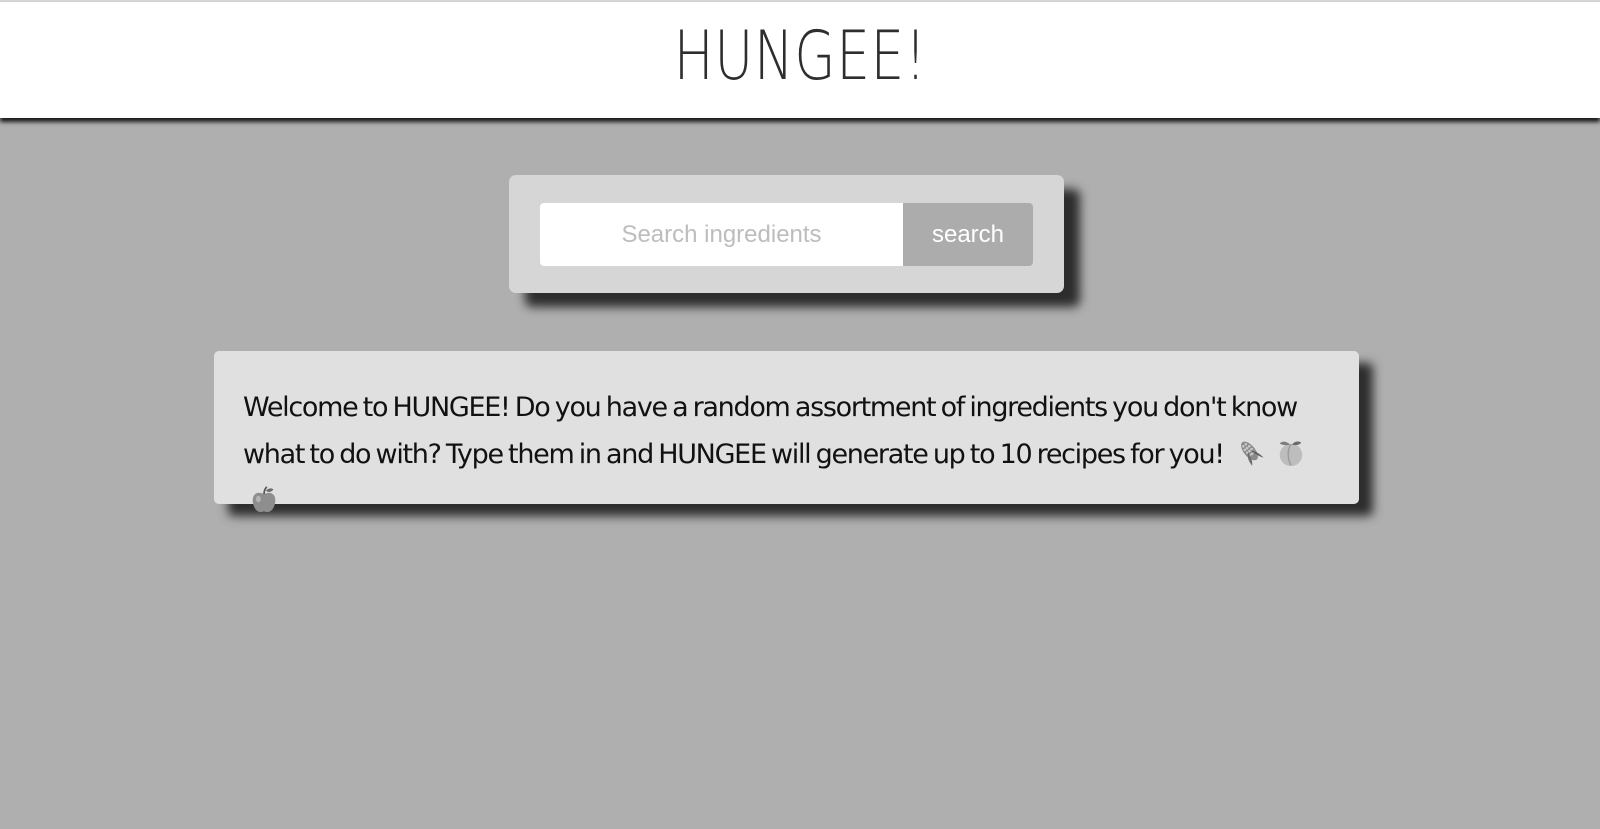  I want to click on search-card: search, so click(786, 234).